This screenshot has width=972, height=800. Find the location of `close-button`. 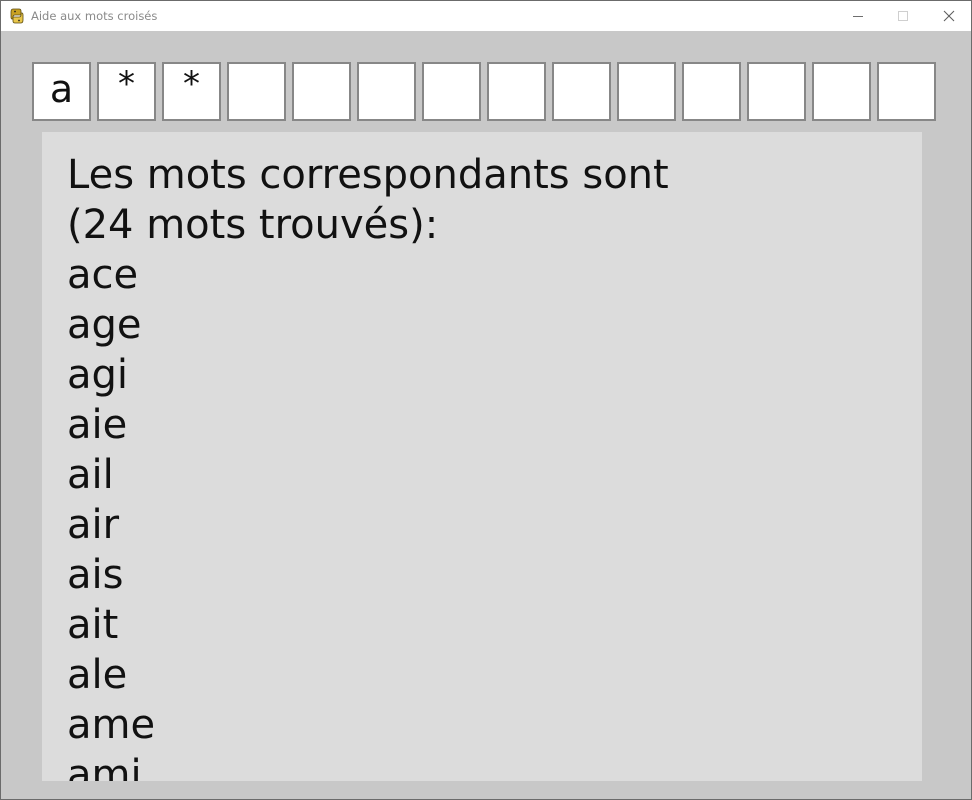

close-button is located at coordinates (948, 16).